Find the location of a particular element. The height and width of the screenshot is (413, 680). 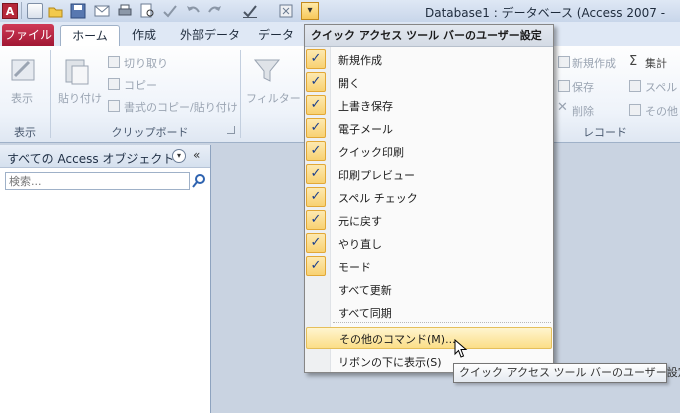

cut-label: 切り取り is located at coordinates (146, 63).